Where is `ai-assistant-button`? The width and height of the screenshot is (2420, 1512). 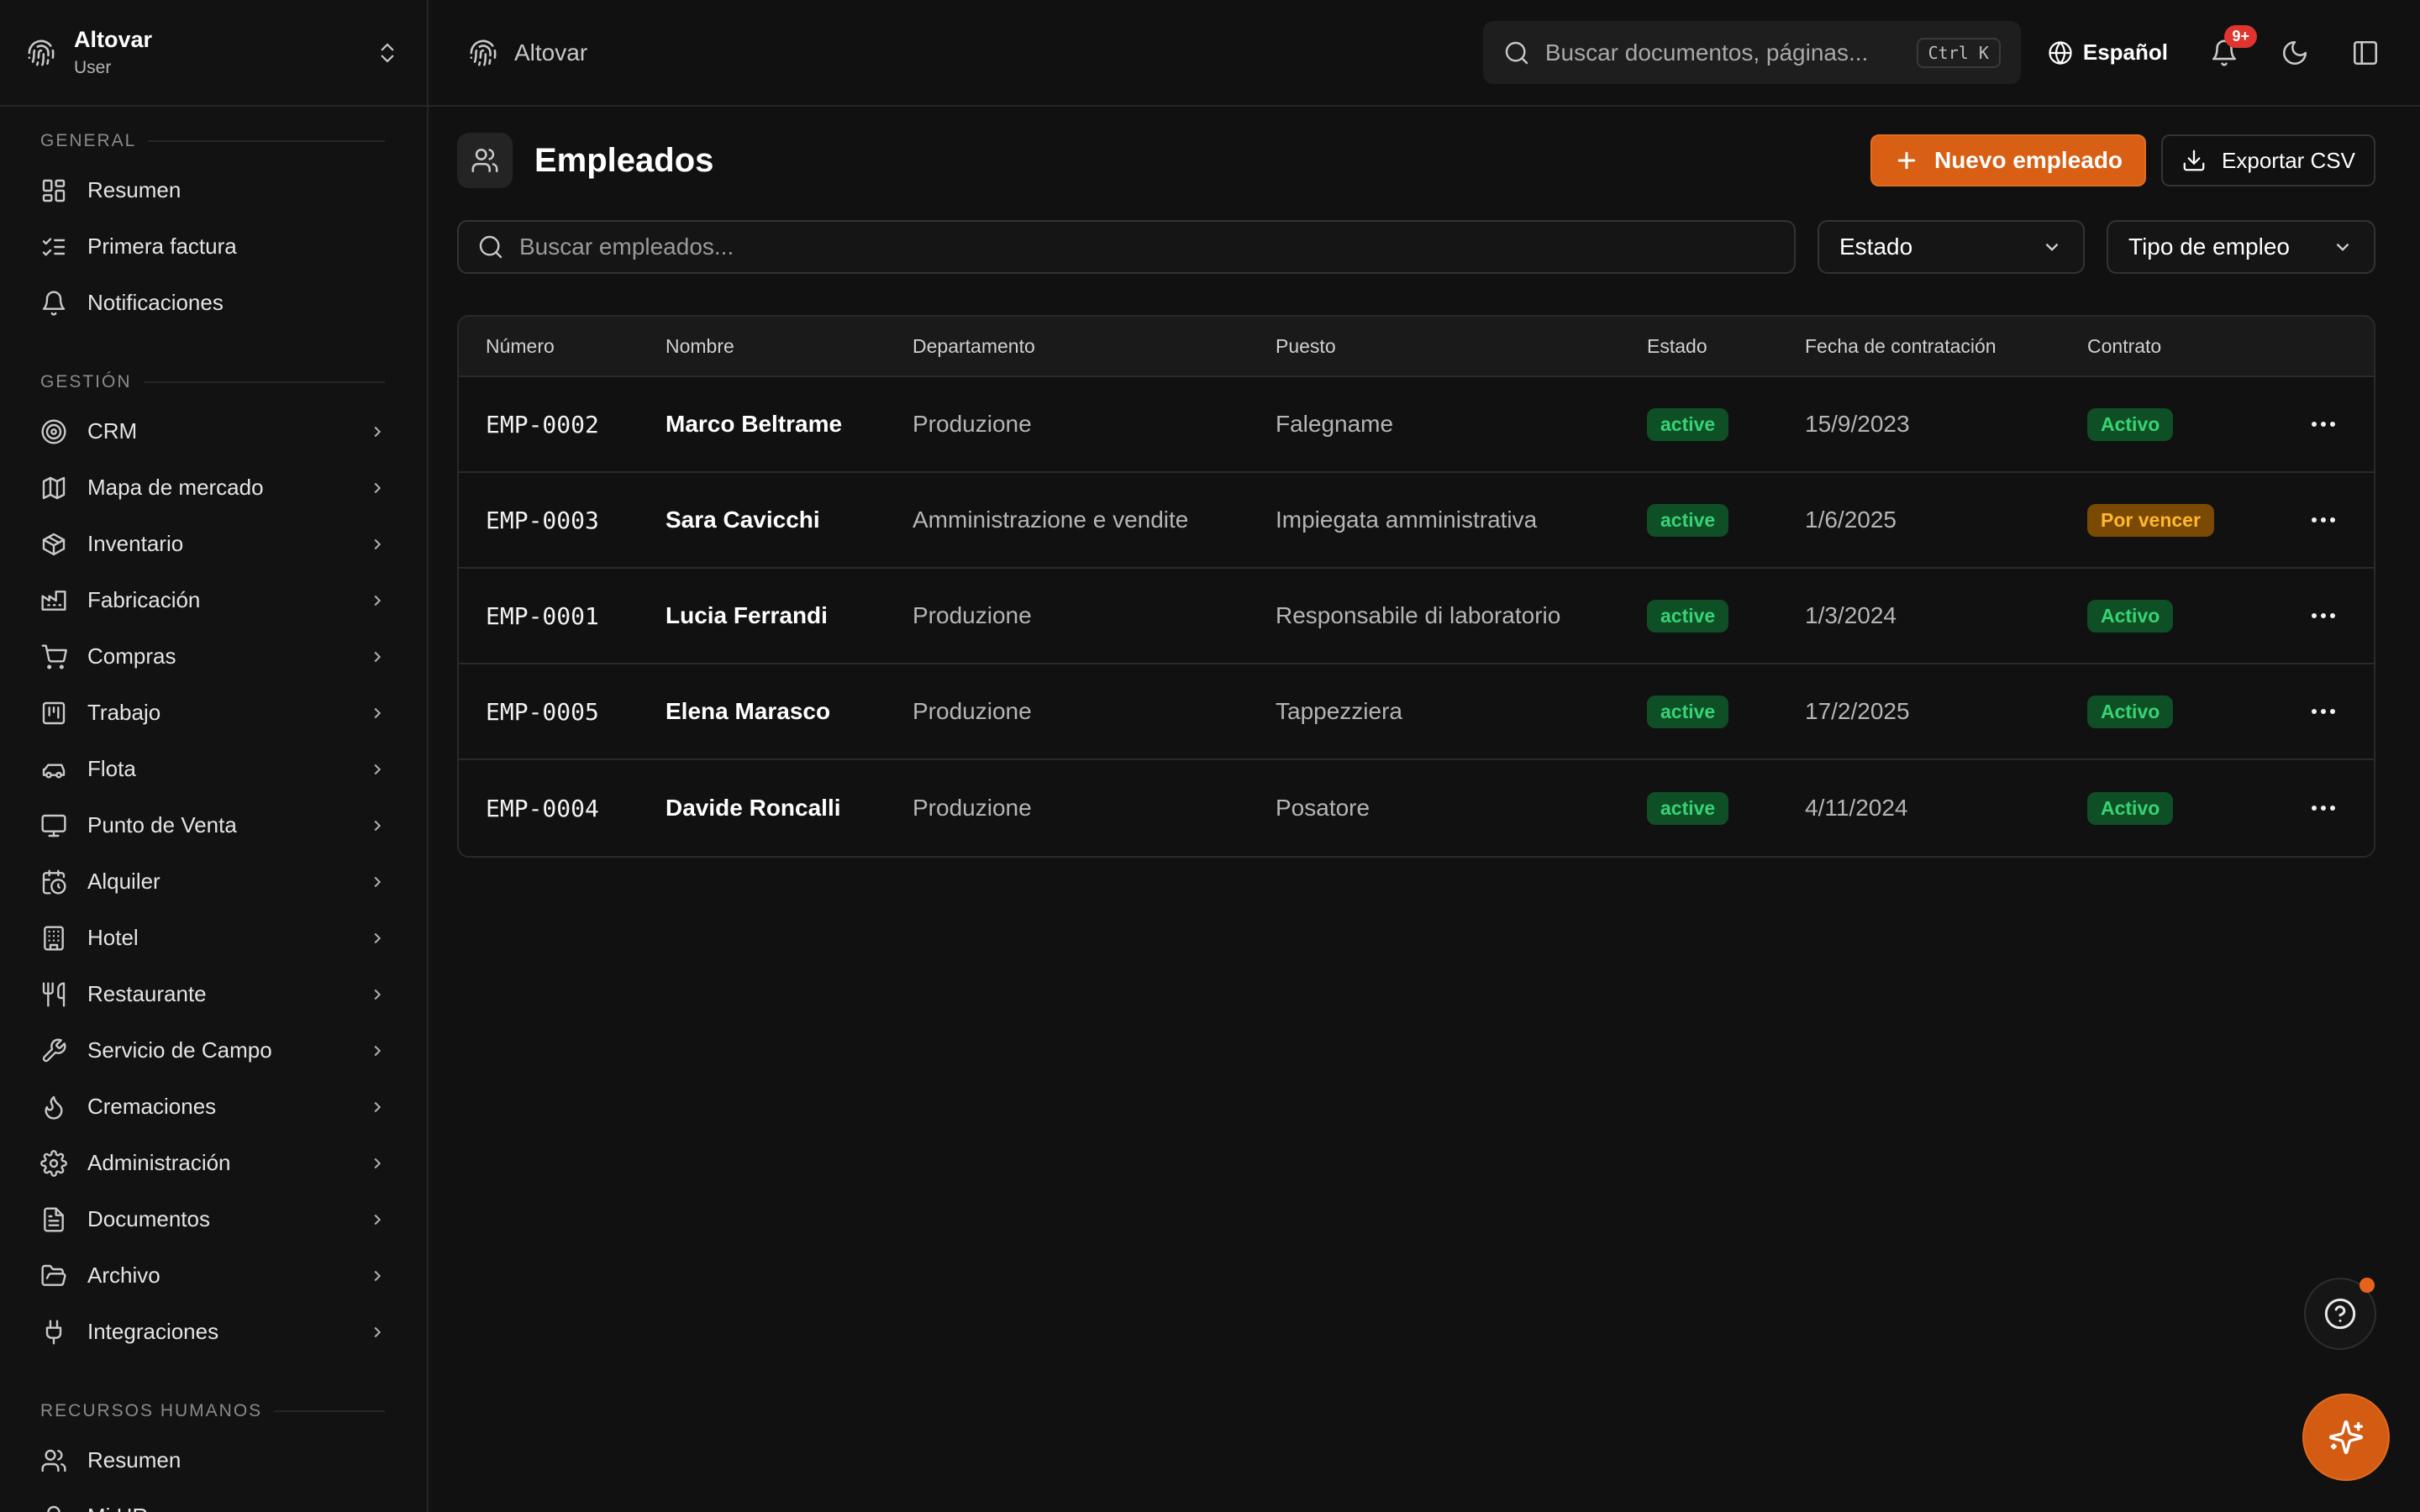
ai-assistant-button is located at coordinates (2346, 1437).